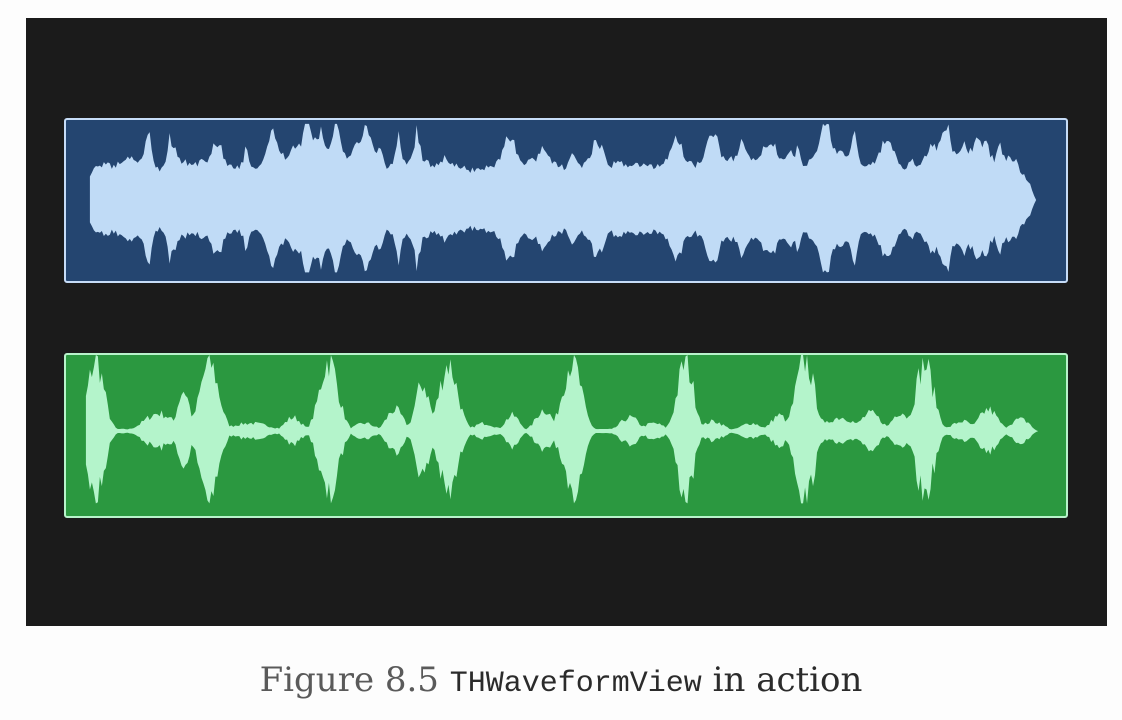 The height and width of the screenshot is (720, 1122). Describe the element at coordinates (787, 680) in the screenshot. I see `figure-caption-suffix: in action` at that location.